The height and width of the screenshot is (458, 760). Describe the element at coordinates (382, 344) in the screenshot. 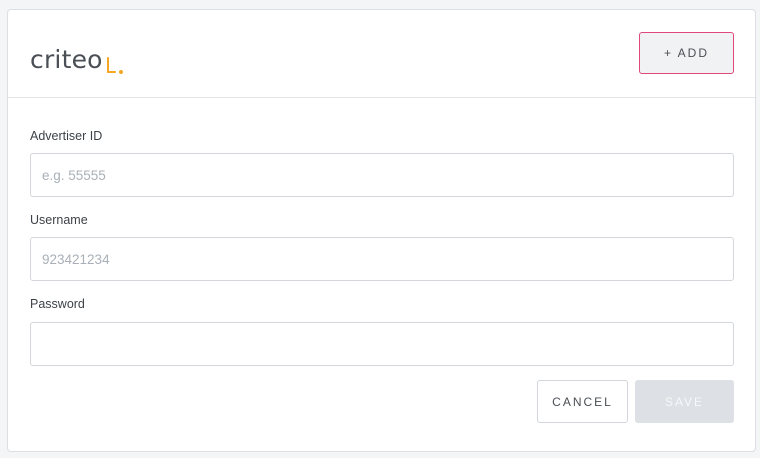

I see `password-input` at that location.